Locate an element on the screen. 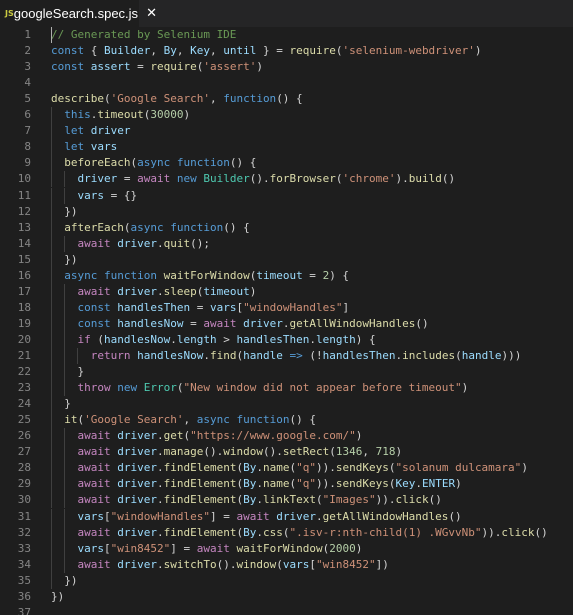  code-line: 4 is located at coordinates (286, 83).